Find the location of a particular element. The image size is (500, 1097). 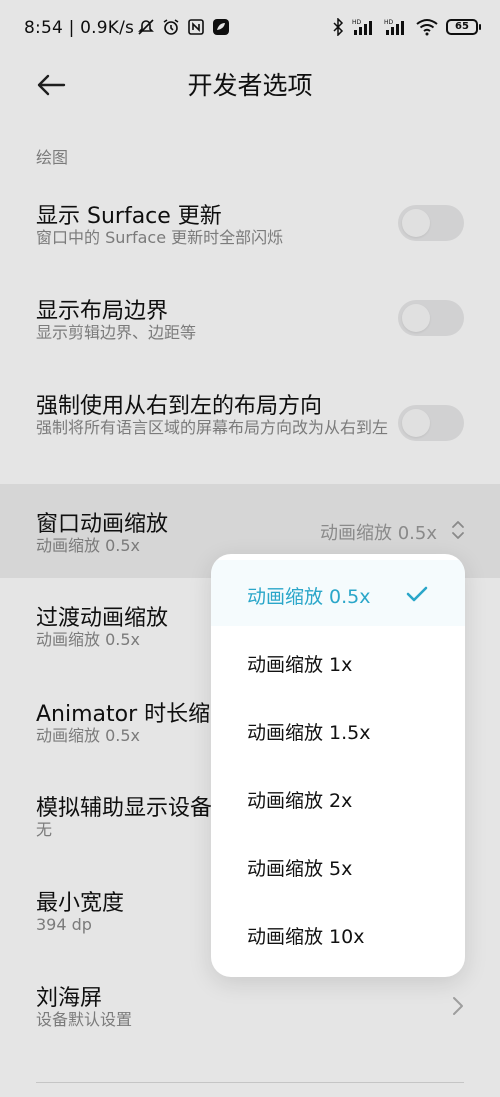

dropdown-option-0-5x: 动画缩放 0.5x is located at coordinates (338, 593).